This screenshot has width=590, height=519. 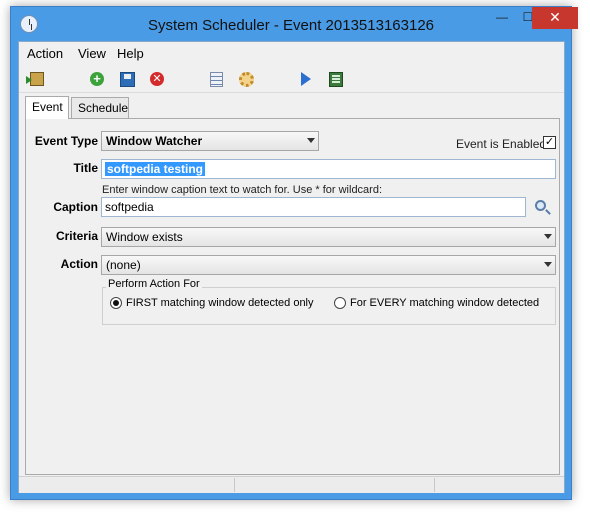 I want to click on caption-field: softpedia, so click(x=313, y=207).